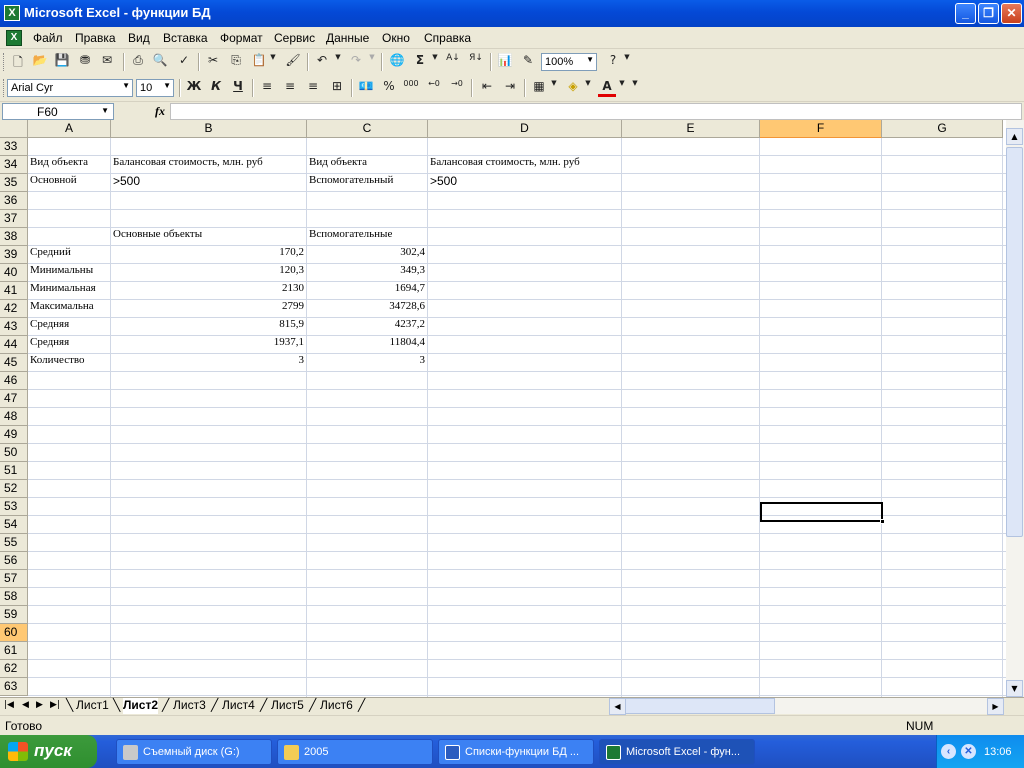  Describe the element at coordinates (208, 327) in the screenshot. I see `cell-b43: 815,9` at that location.